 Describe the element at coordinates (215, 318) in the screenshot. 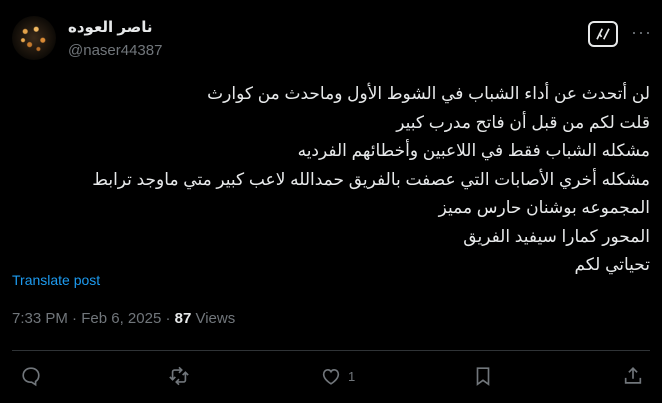

I see `views-label: Views` at that location.